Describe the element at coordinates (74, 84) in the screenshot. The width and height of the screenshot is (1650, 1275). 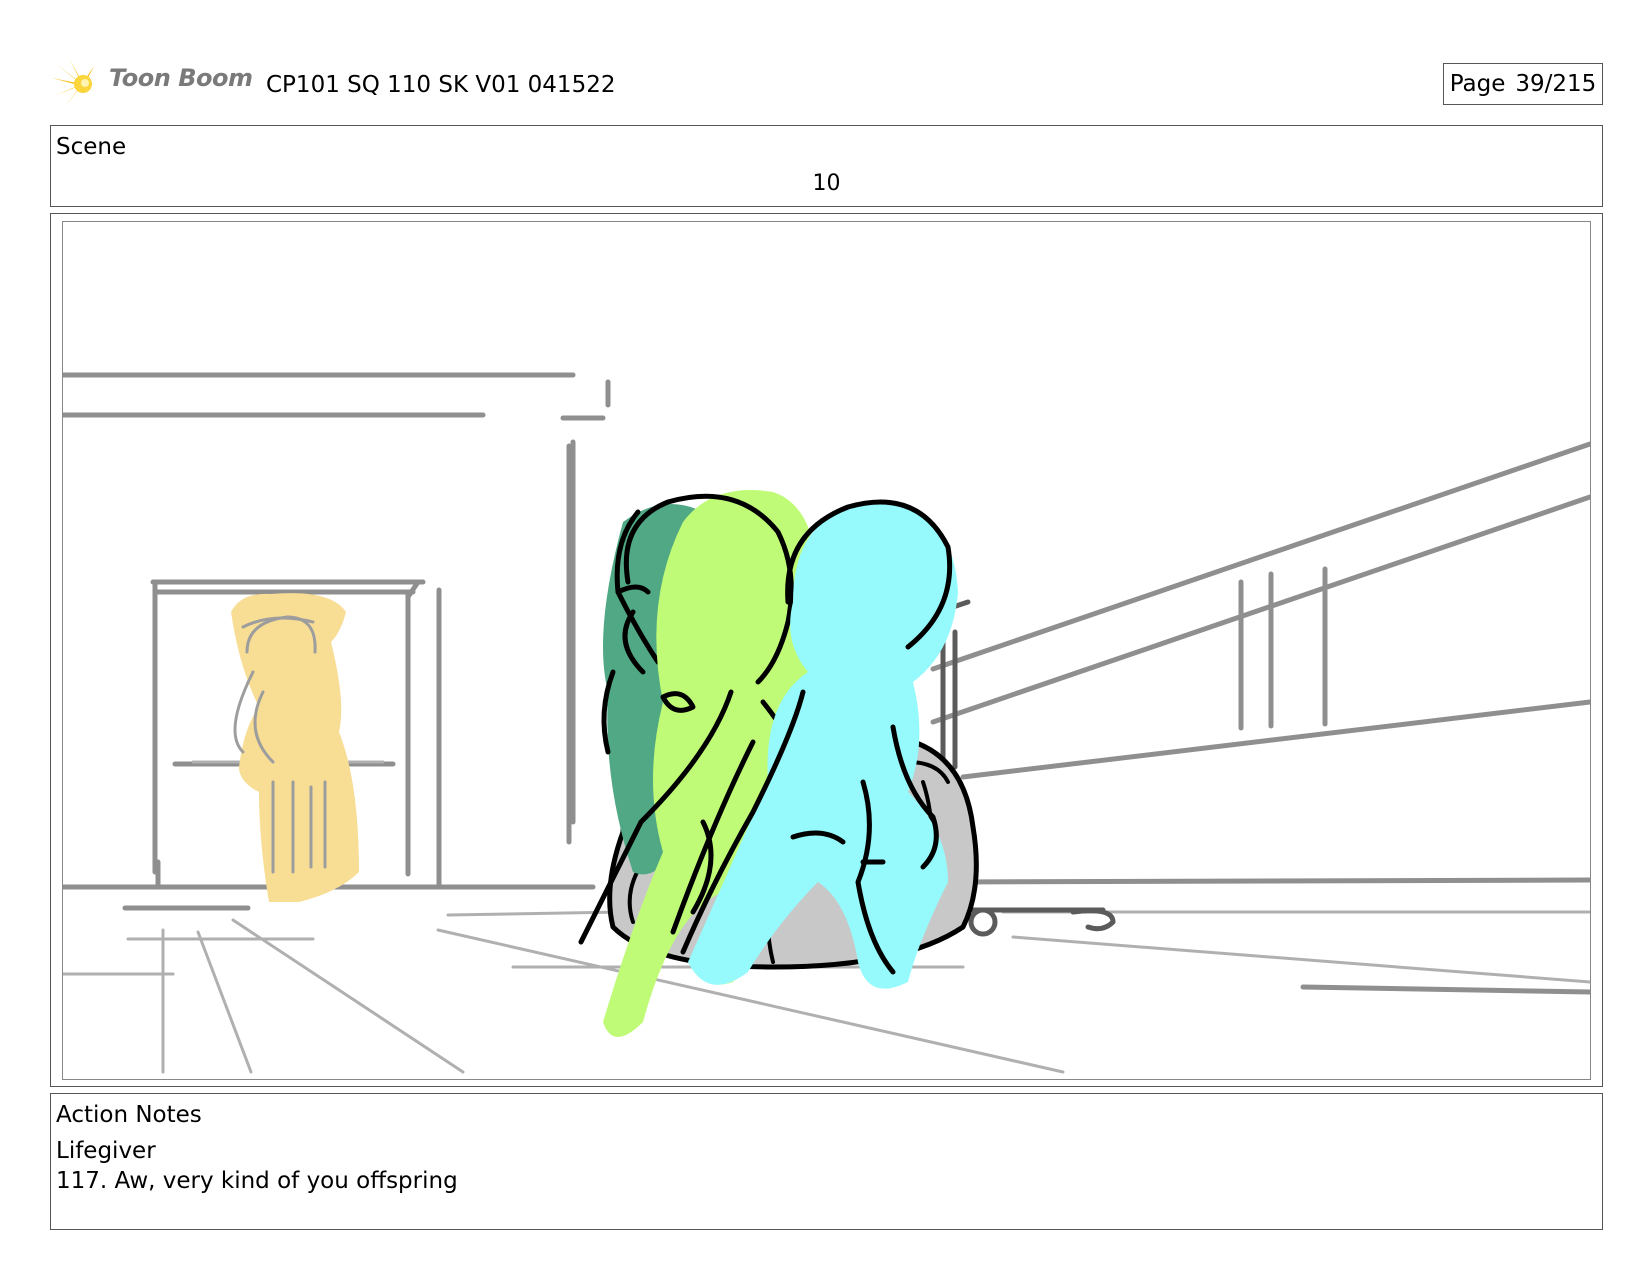
I see `starburst-icon` at that location.